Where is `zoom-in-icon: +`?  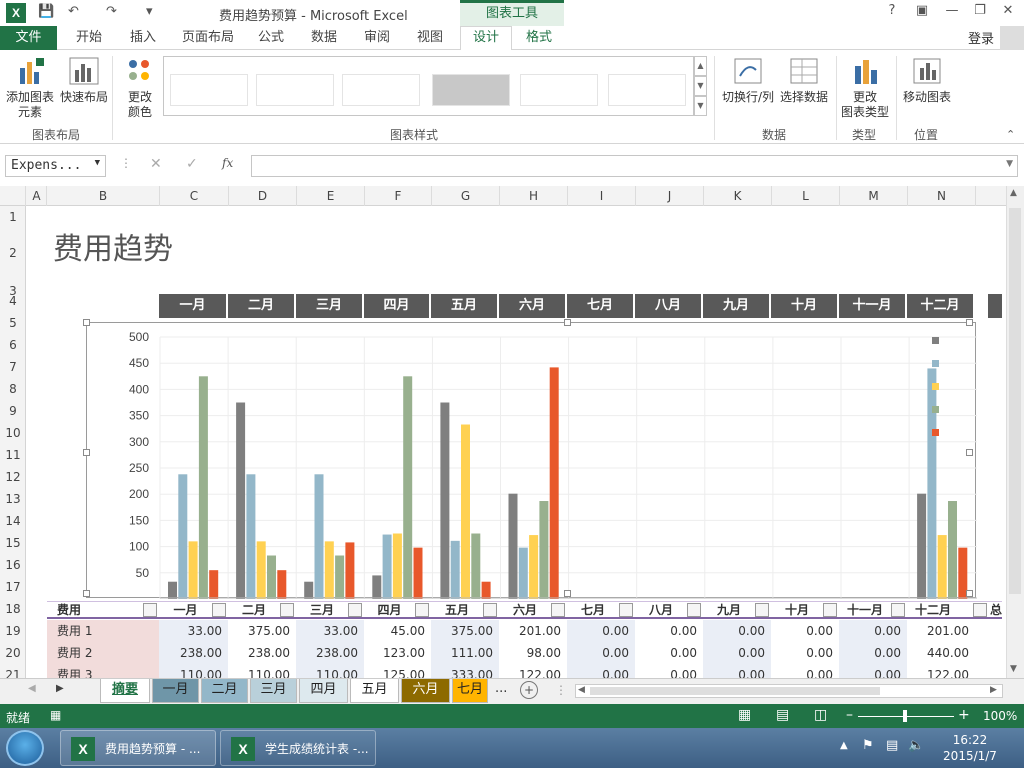 zoom-in-icon: + is located at coordinates (964, 715).